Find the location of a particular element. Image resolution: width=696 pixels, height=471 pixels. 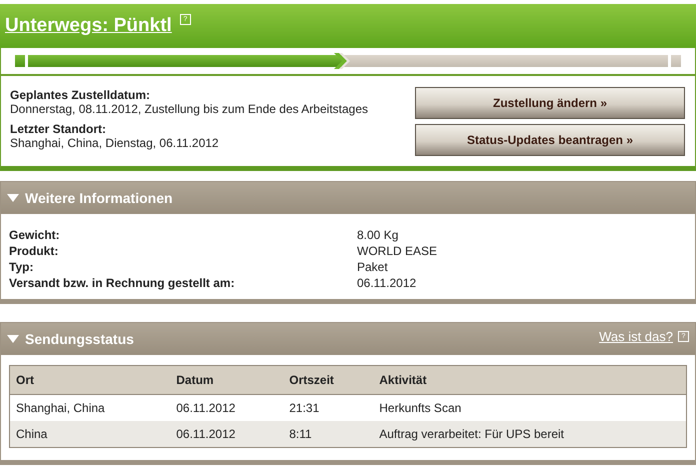

info-label: Geplantes Zustelldatum: is located at coordinates (81, 95).